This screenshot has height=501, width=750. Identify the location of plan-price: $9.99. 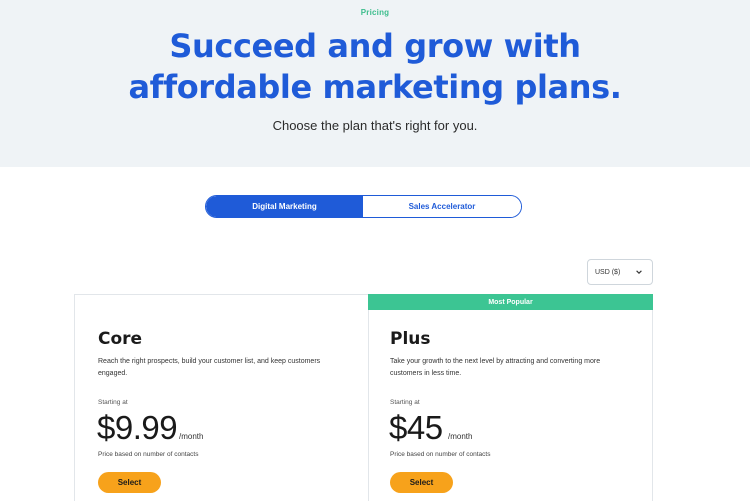
(137, 427).